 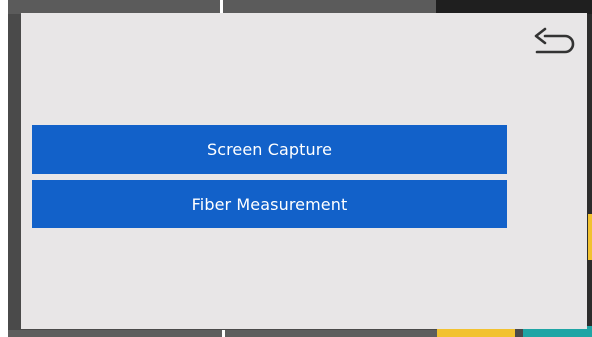 I want to click on return-arrow-icon, so click(x=554, y=40).